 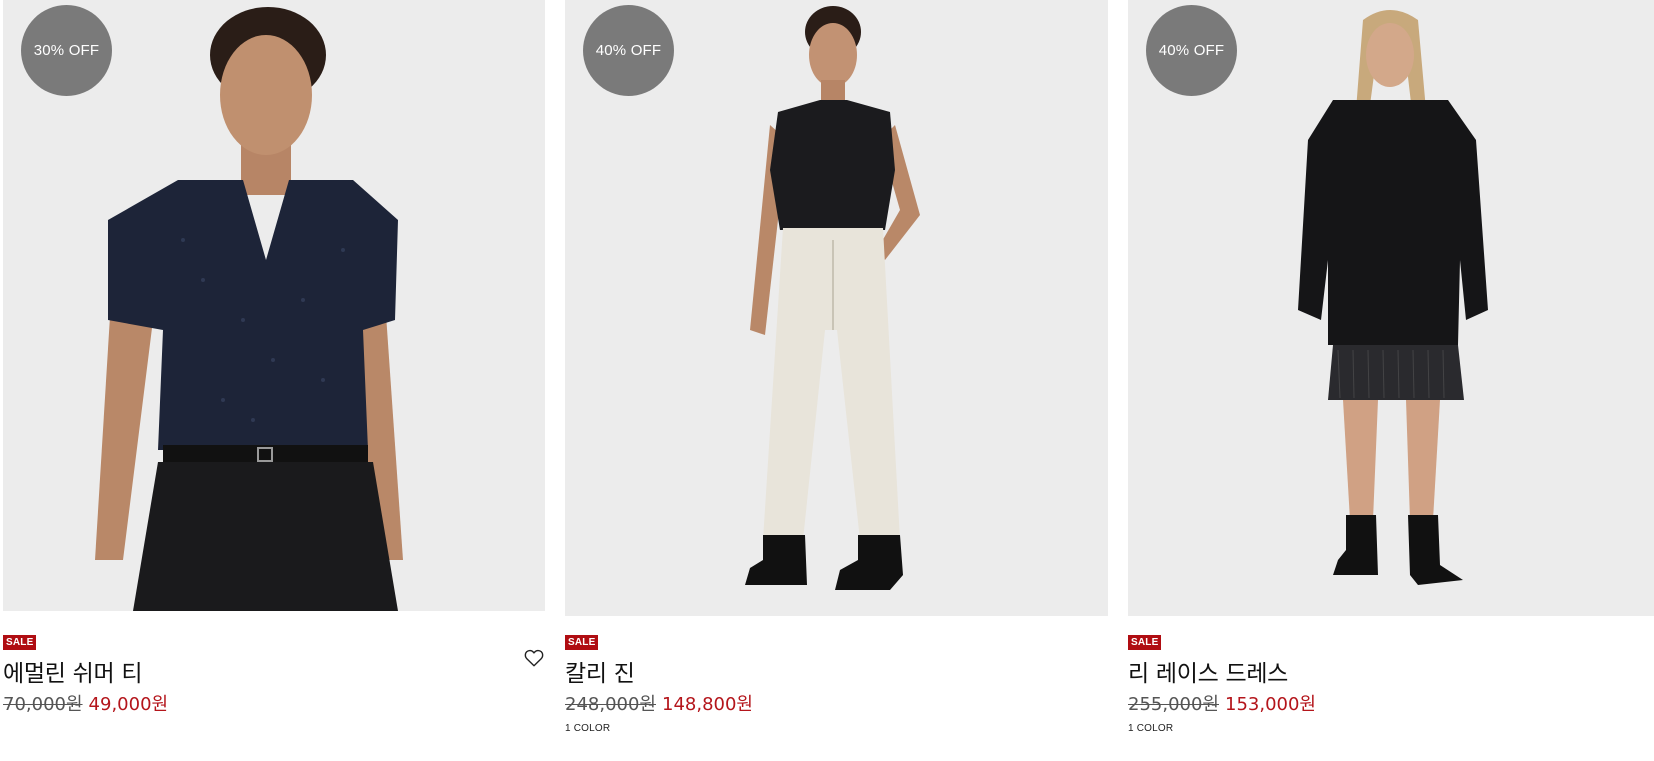 What do you see at coordinates (85, 703) in the screenshot?
I see `product-price: 70,000원 49,000원` at bounding box center [85, 703].